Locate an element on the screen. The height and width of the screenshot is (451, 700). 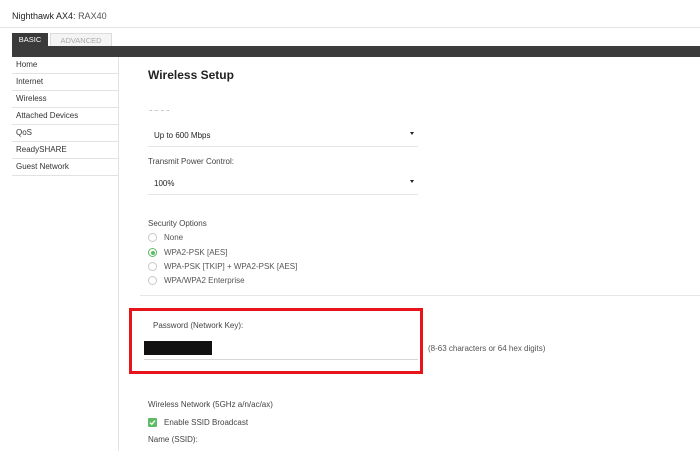
ssid-broadcast-label: Enable SSID Broadcast is located at coordinates (206, 422).